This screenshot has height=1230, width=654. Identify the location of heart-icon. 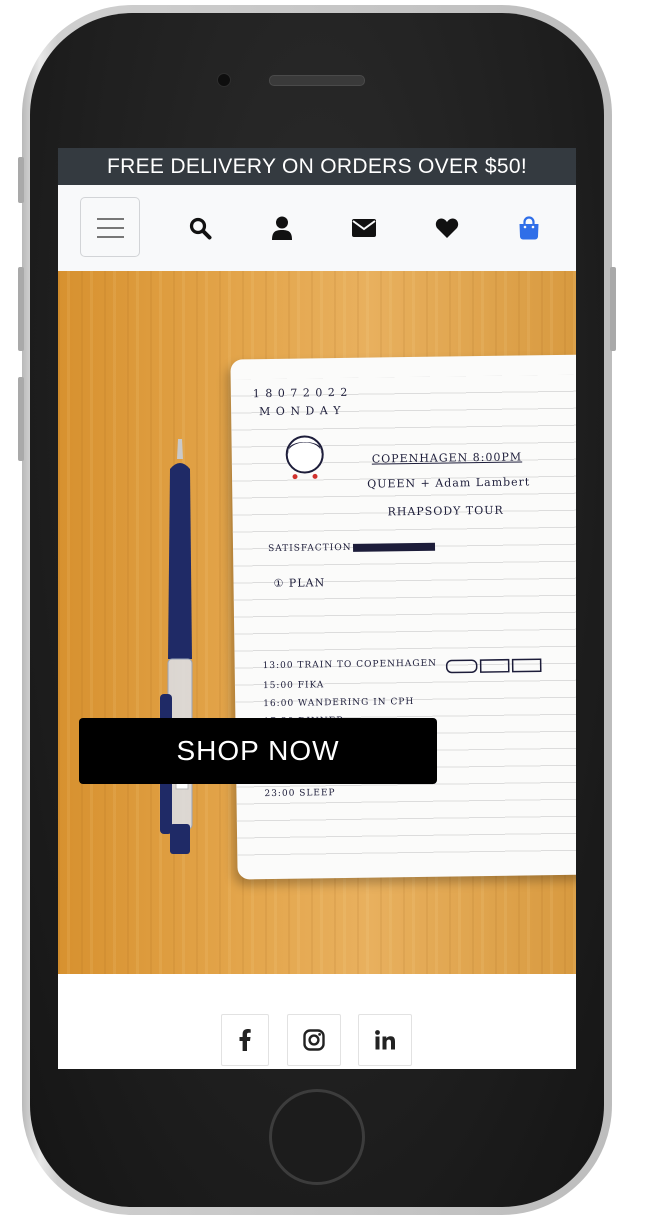
(447, 228).